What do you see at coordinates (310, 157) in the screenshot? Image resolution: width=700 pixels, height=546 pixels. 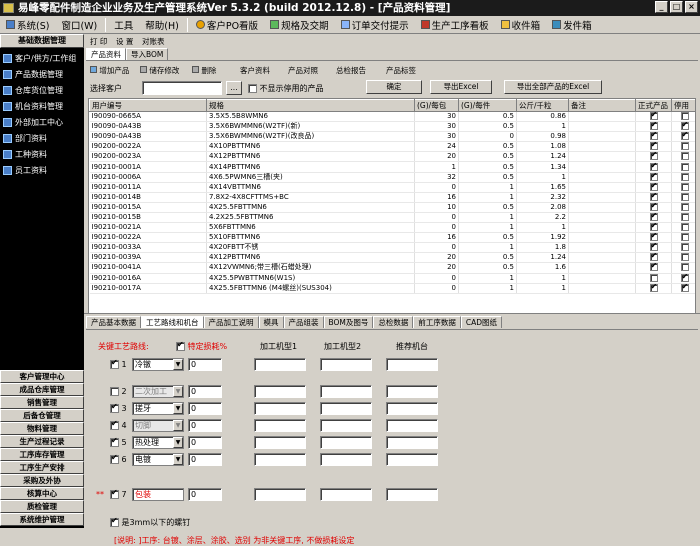 I see `table-cell: 4X12PBTTMN6` at bounding box center [310, 157].